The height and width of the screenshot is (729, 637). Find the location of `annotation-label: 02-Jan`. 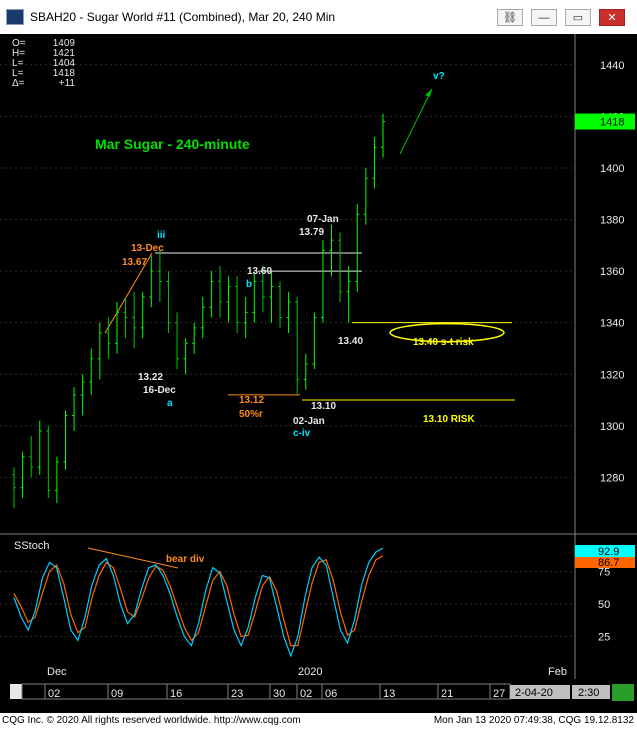

annotation-label: 02-Jan is located at coordinates (309, 421).